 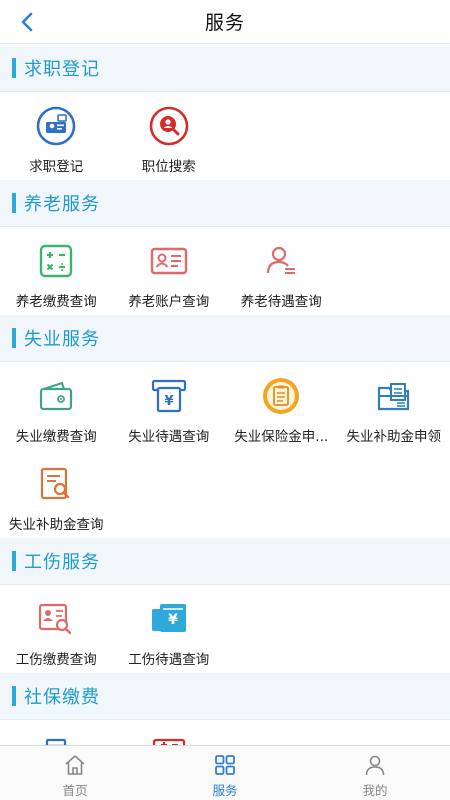 What do you see at coordinates (281, 396) in the screenshot?
I see `clipboard-badge-icon` at bounding box center [281, 396].